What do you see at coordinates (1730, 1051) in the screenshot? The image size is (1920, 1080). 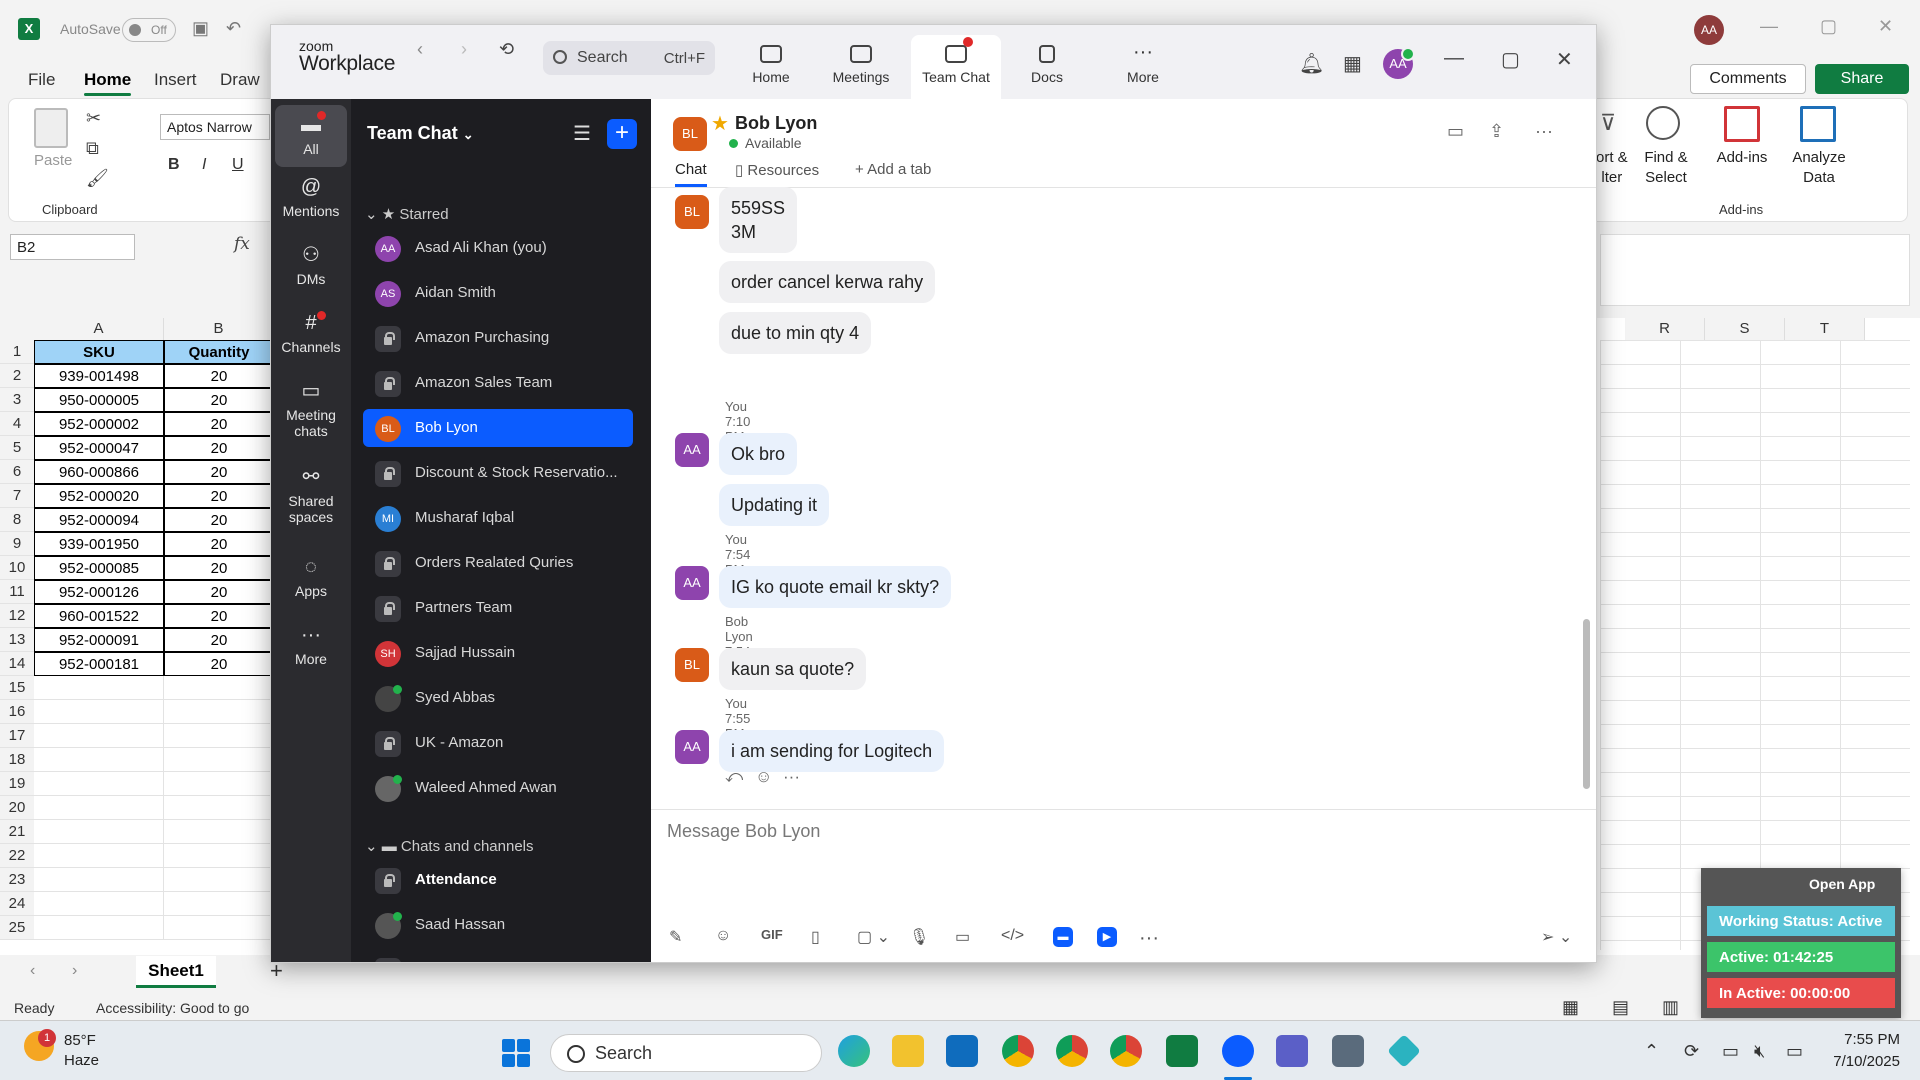 I see `network-icon: ▭` at bounding box center [1730, 1051].